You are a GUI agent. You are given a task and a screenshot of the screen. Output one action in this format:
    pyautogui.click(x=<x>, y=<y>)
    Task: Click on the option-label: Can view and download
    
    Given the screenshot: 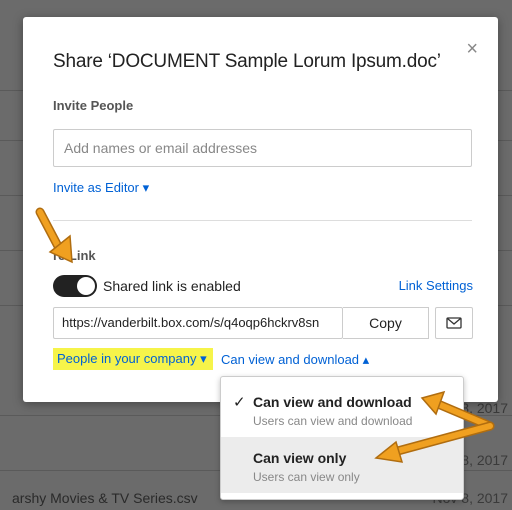 What is the action you would take?
    pyautogui.click(x=332, y=402)
    